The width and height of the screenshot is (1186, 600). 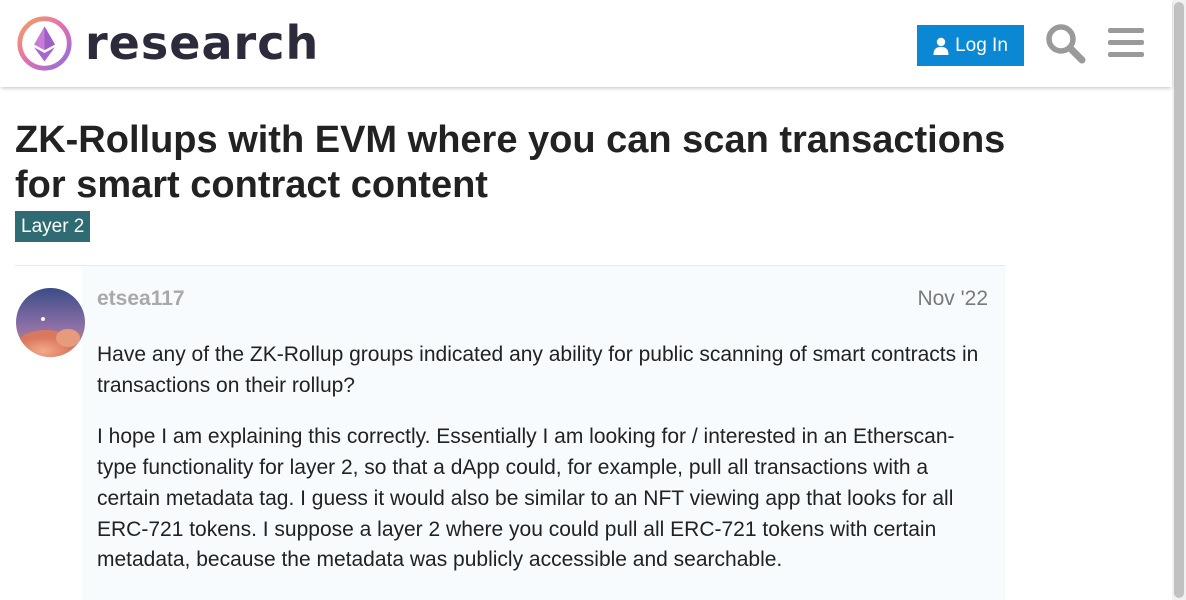 What do you see at coordinates (981, 45) in the screenshot?
I see `login-button-label: Log In` at bounding box center [981, 45].